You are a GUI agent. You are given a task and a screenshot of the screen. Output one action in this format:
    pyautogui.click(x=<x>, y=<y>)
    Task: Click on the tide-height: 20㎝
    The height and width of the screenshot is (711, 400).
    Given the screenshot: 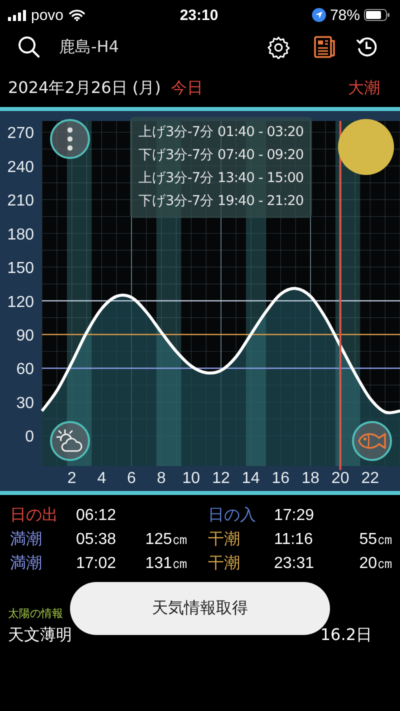 What is the action you would take?
    pyautogui.click(x=375, y=564)
    